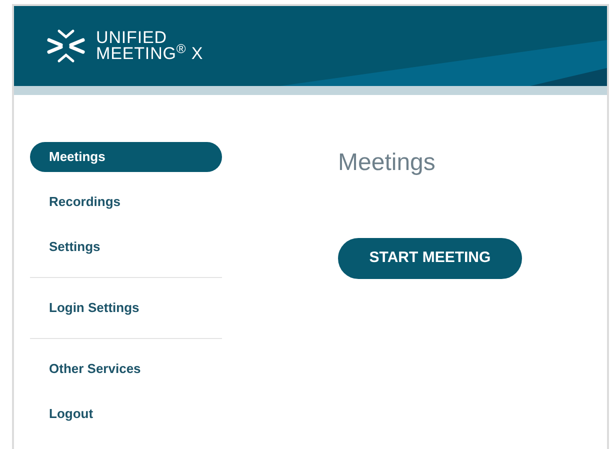 This screenshot has width=611, height=449. Describe the element at coordinates (66, 46) in the screenshot. I see `logo-icon` at that location.